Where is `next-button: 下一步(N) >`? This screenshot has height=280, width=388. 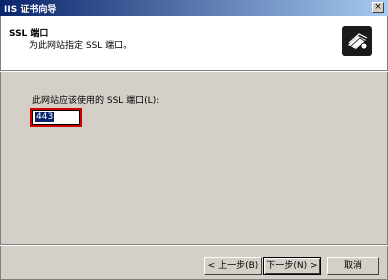
next-button: 下一步(N) > is located at coordinates (292, 266).